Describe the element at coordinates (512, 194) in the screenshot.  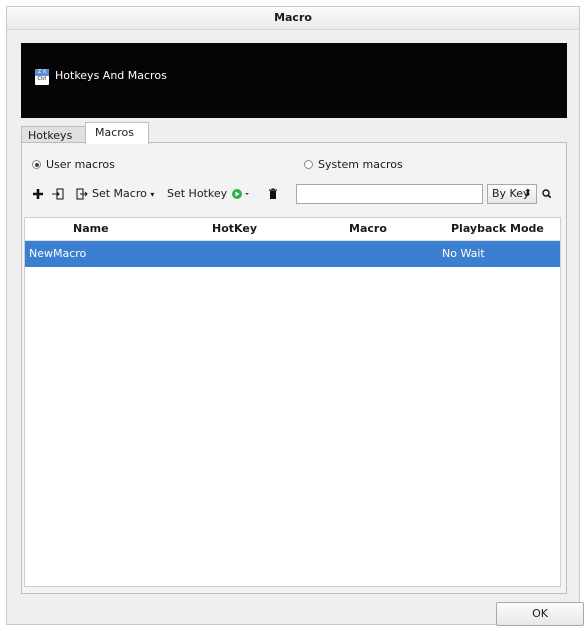
I see `sort-by-select: By Key ⬍` at that location.